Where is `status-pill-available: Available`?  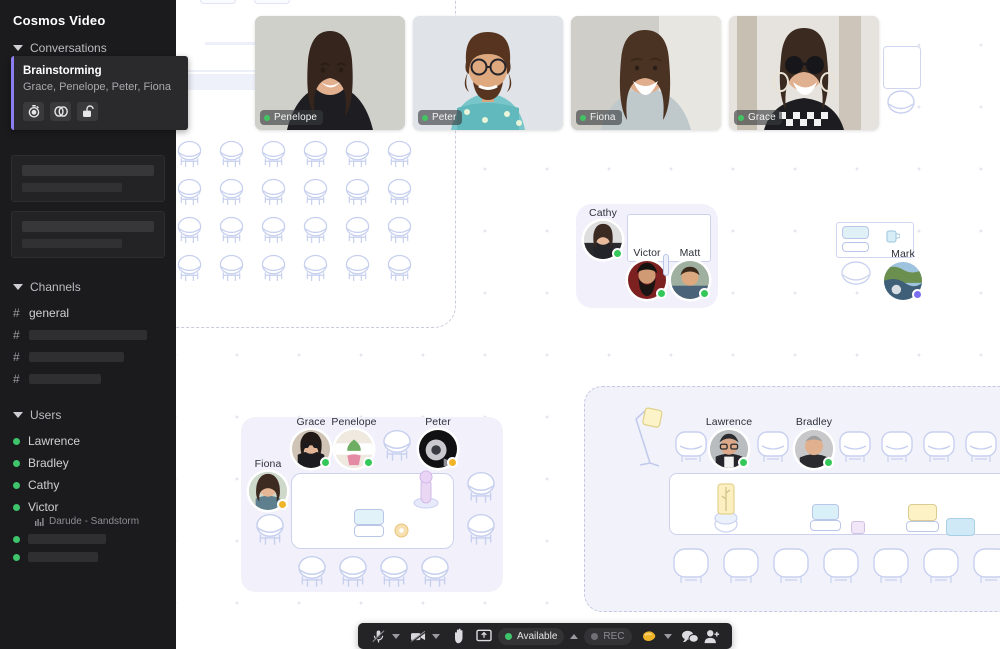 status-pill-available: Available is located at coordinates (531, 636).